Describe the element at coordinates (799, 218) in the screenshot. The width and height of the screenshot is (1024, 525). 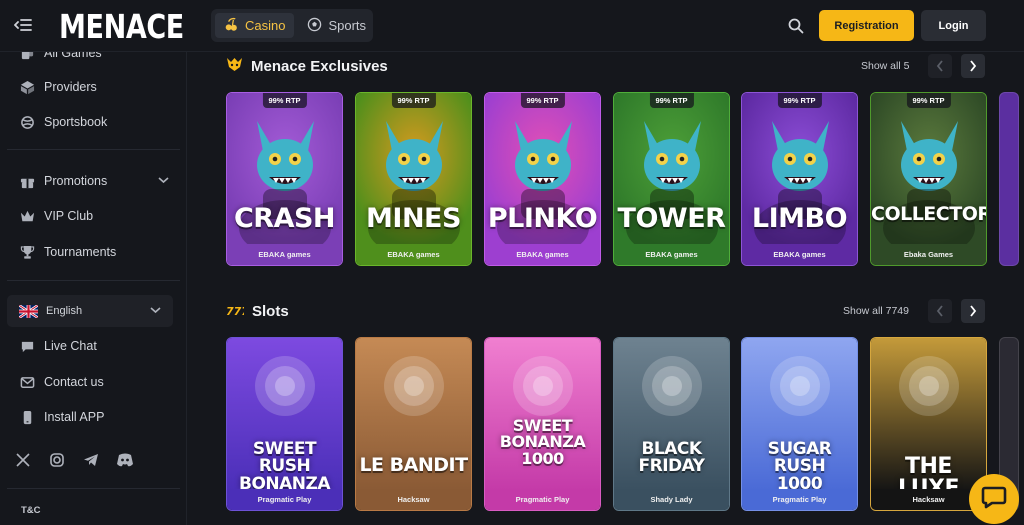
I see `game-title: LIMBO` at that location.